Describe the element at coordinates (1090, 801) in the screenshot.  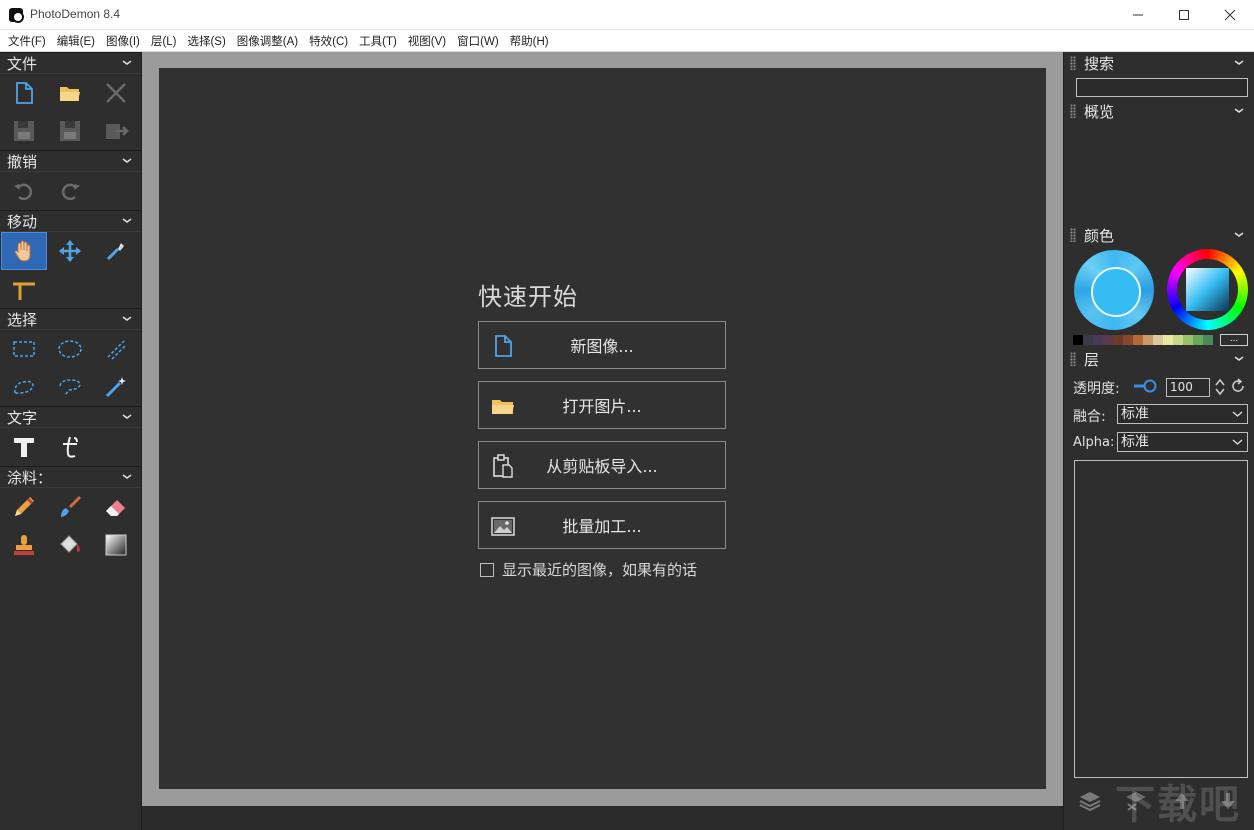
I see `add-layer-icon` at that location.